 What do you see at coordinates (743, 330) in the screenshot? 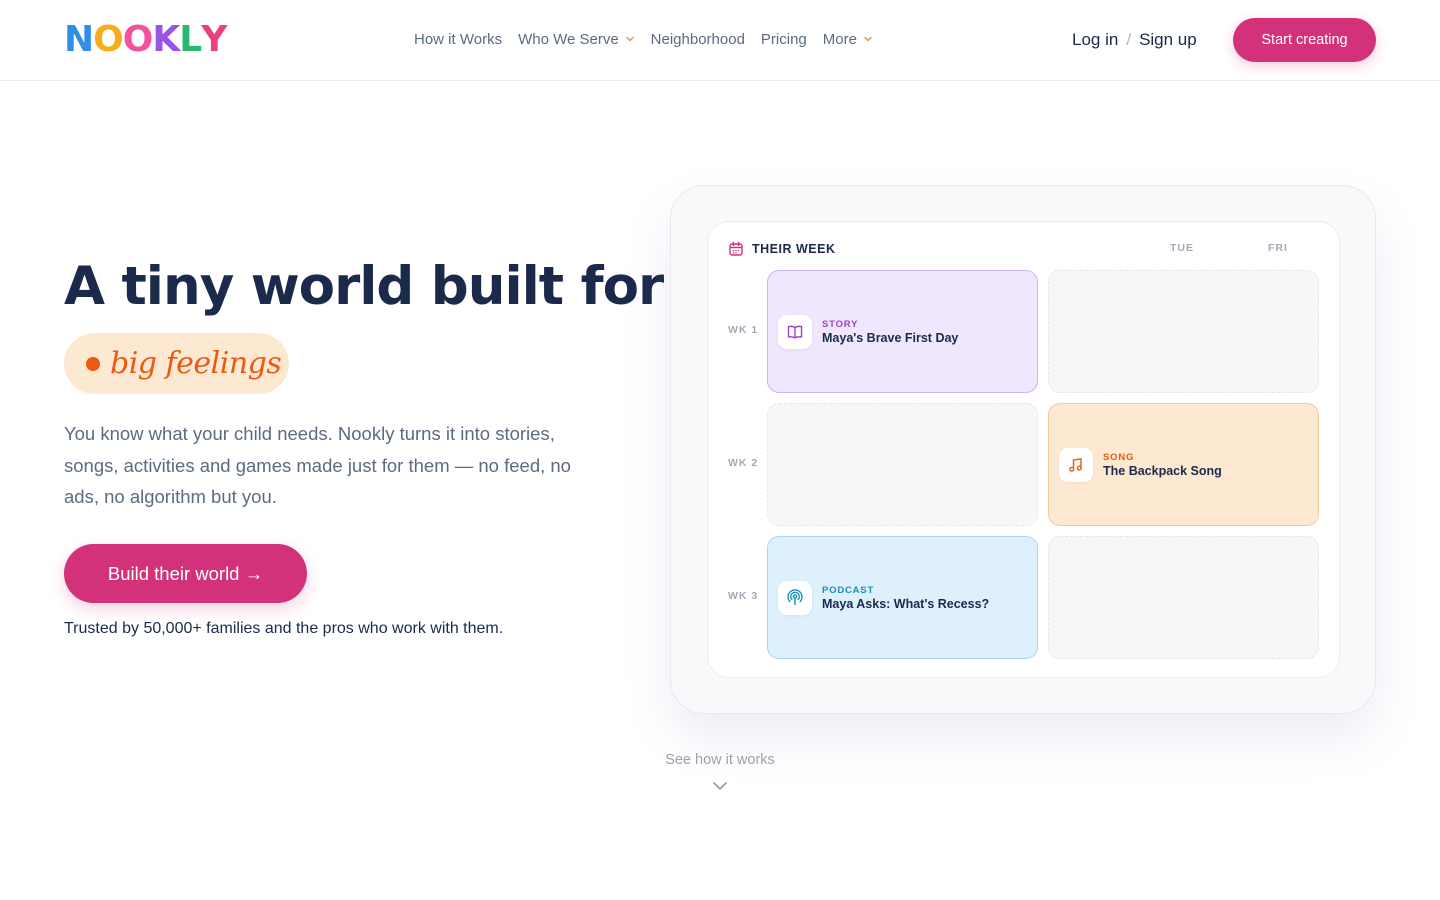
I see `week-label: WK 1` at bounding box center [743, 330].